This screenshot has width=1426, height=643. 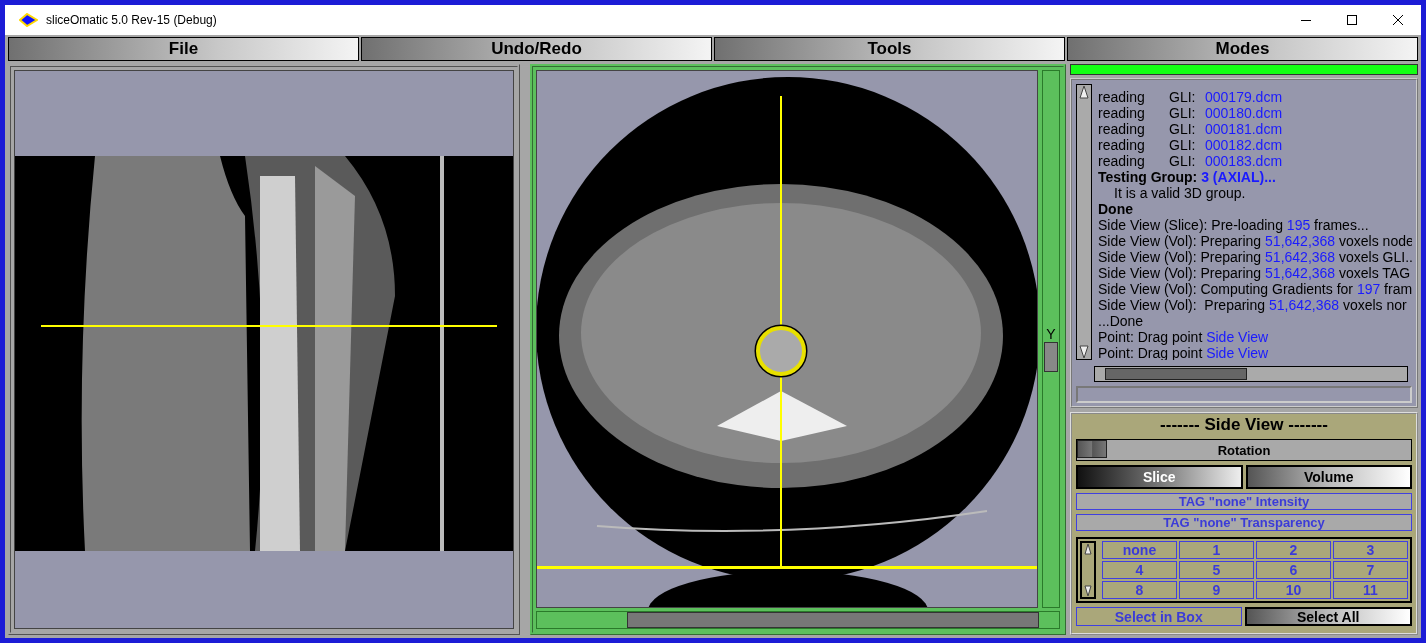 What do you see at coordinates (1328, 477) in the screenshot?
I see `view-mode-tab: Volume` at bounding box center [1328, 477].